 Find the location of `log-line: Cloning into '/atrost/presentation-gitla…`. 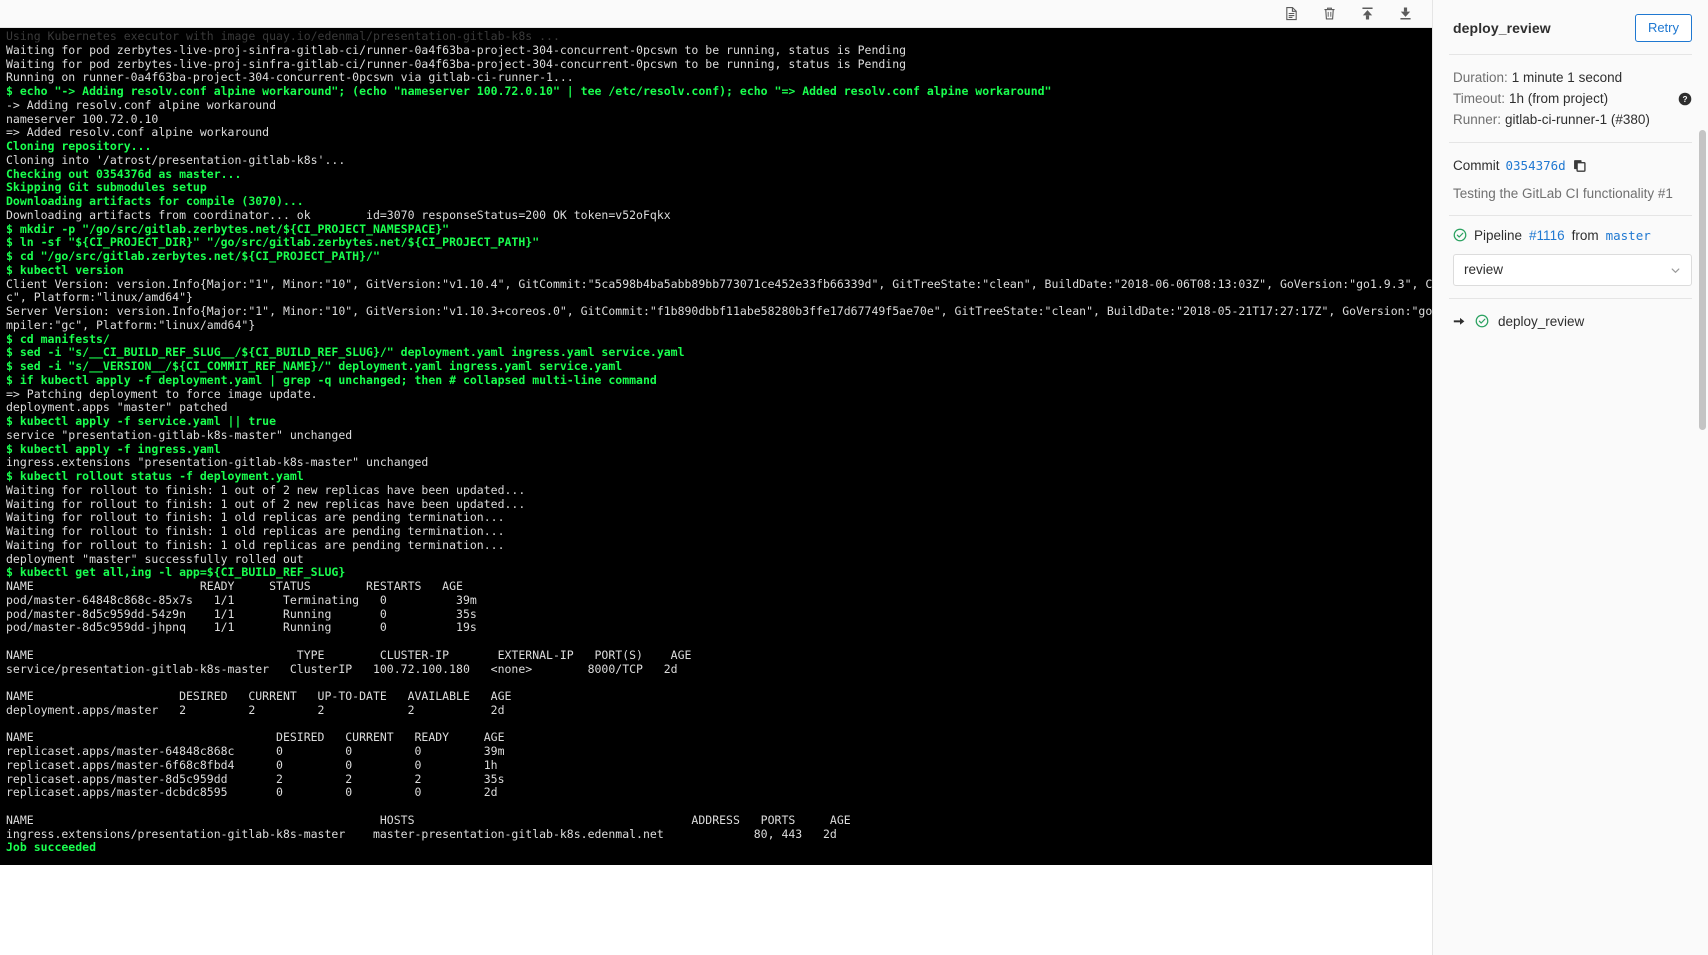

log-line: Cloning into '/atrost/presentation-gitla… is located at coordinates (176, 159).